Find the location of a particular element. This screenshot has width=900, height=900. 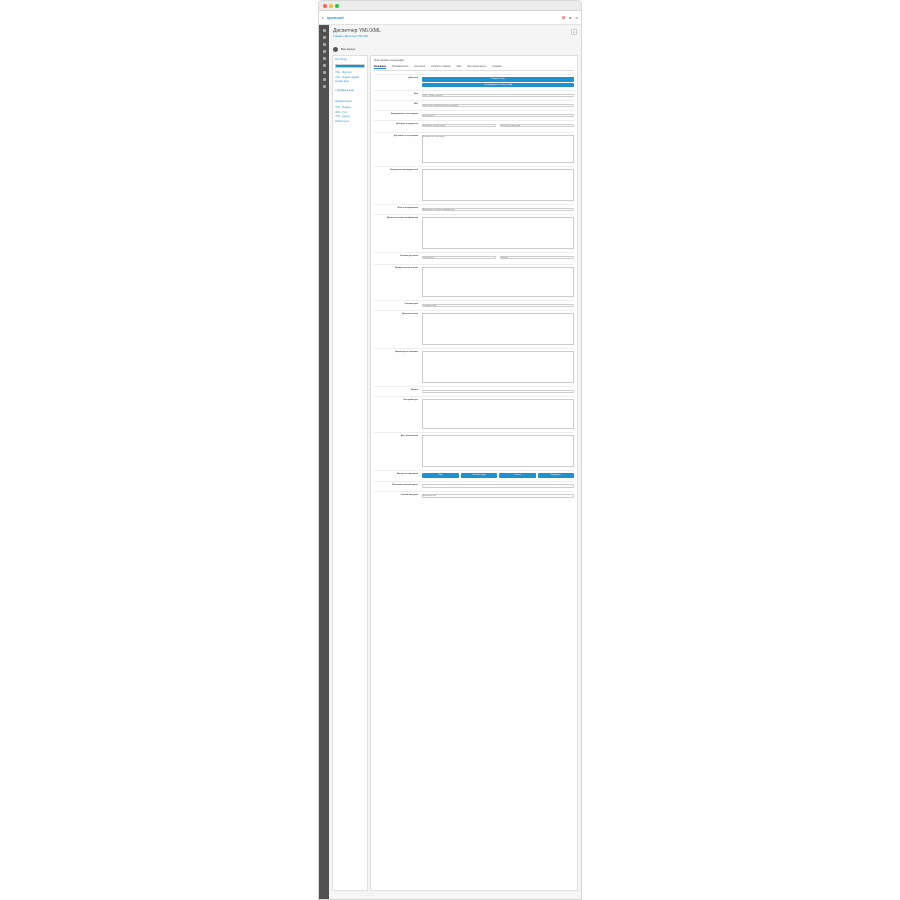

design-icon is located at coordinates (324, 51).